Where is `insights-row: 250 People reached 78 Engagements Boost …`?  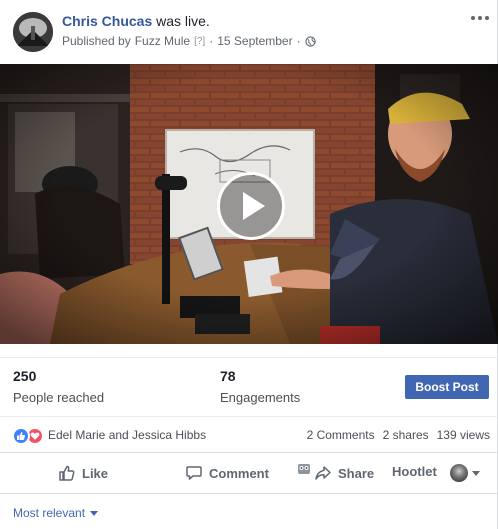 insights-row: 250 People reached 78 Engagements Boost … is located at coordinates (249, 386).